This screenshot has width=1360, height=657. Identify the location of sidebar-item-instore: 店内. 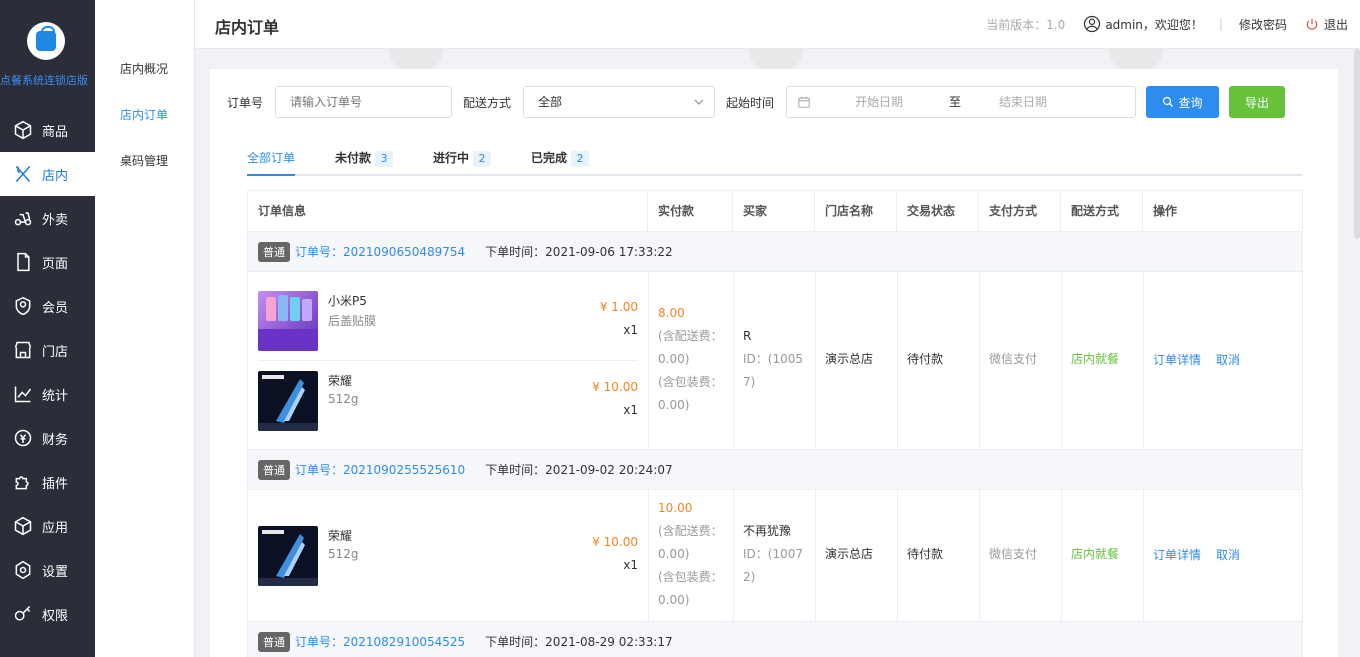
(47, 174).